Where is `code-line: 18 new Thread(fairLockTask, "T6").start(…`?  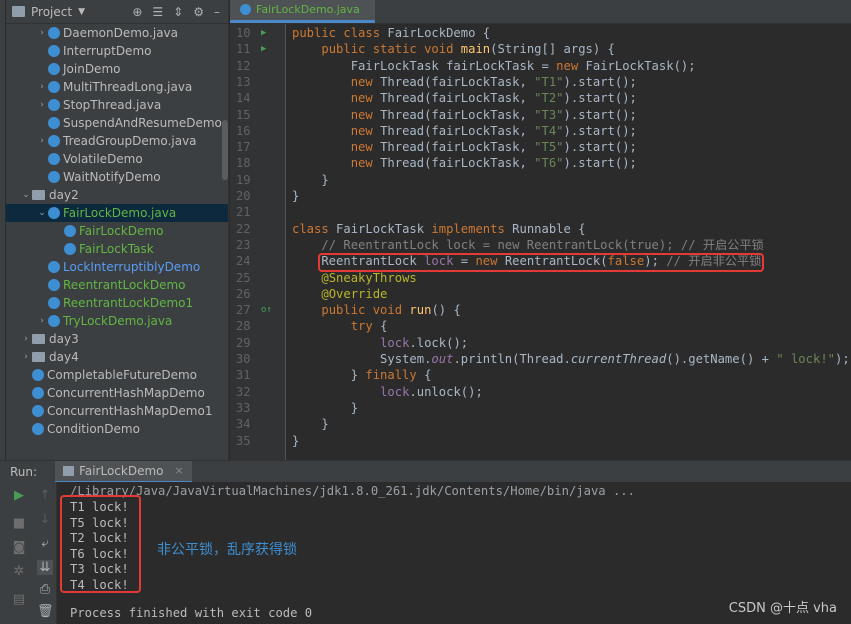
code-line: 18 new Thread(fairLockTask, "T6").start(… is located at coordinates (540, 163).